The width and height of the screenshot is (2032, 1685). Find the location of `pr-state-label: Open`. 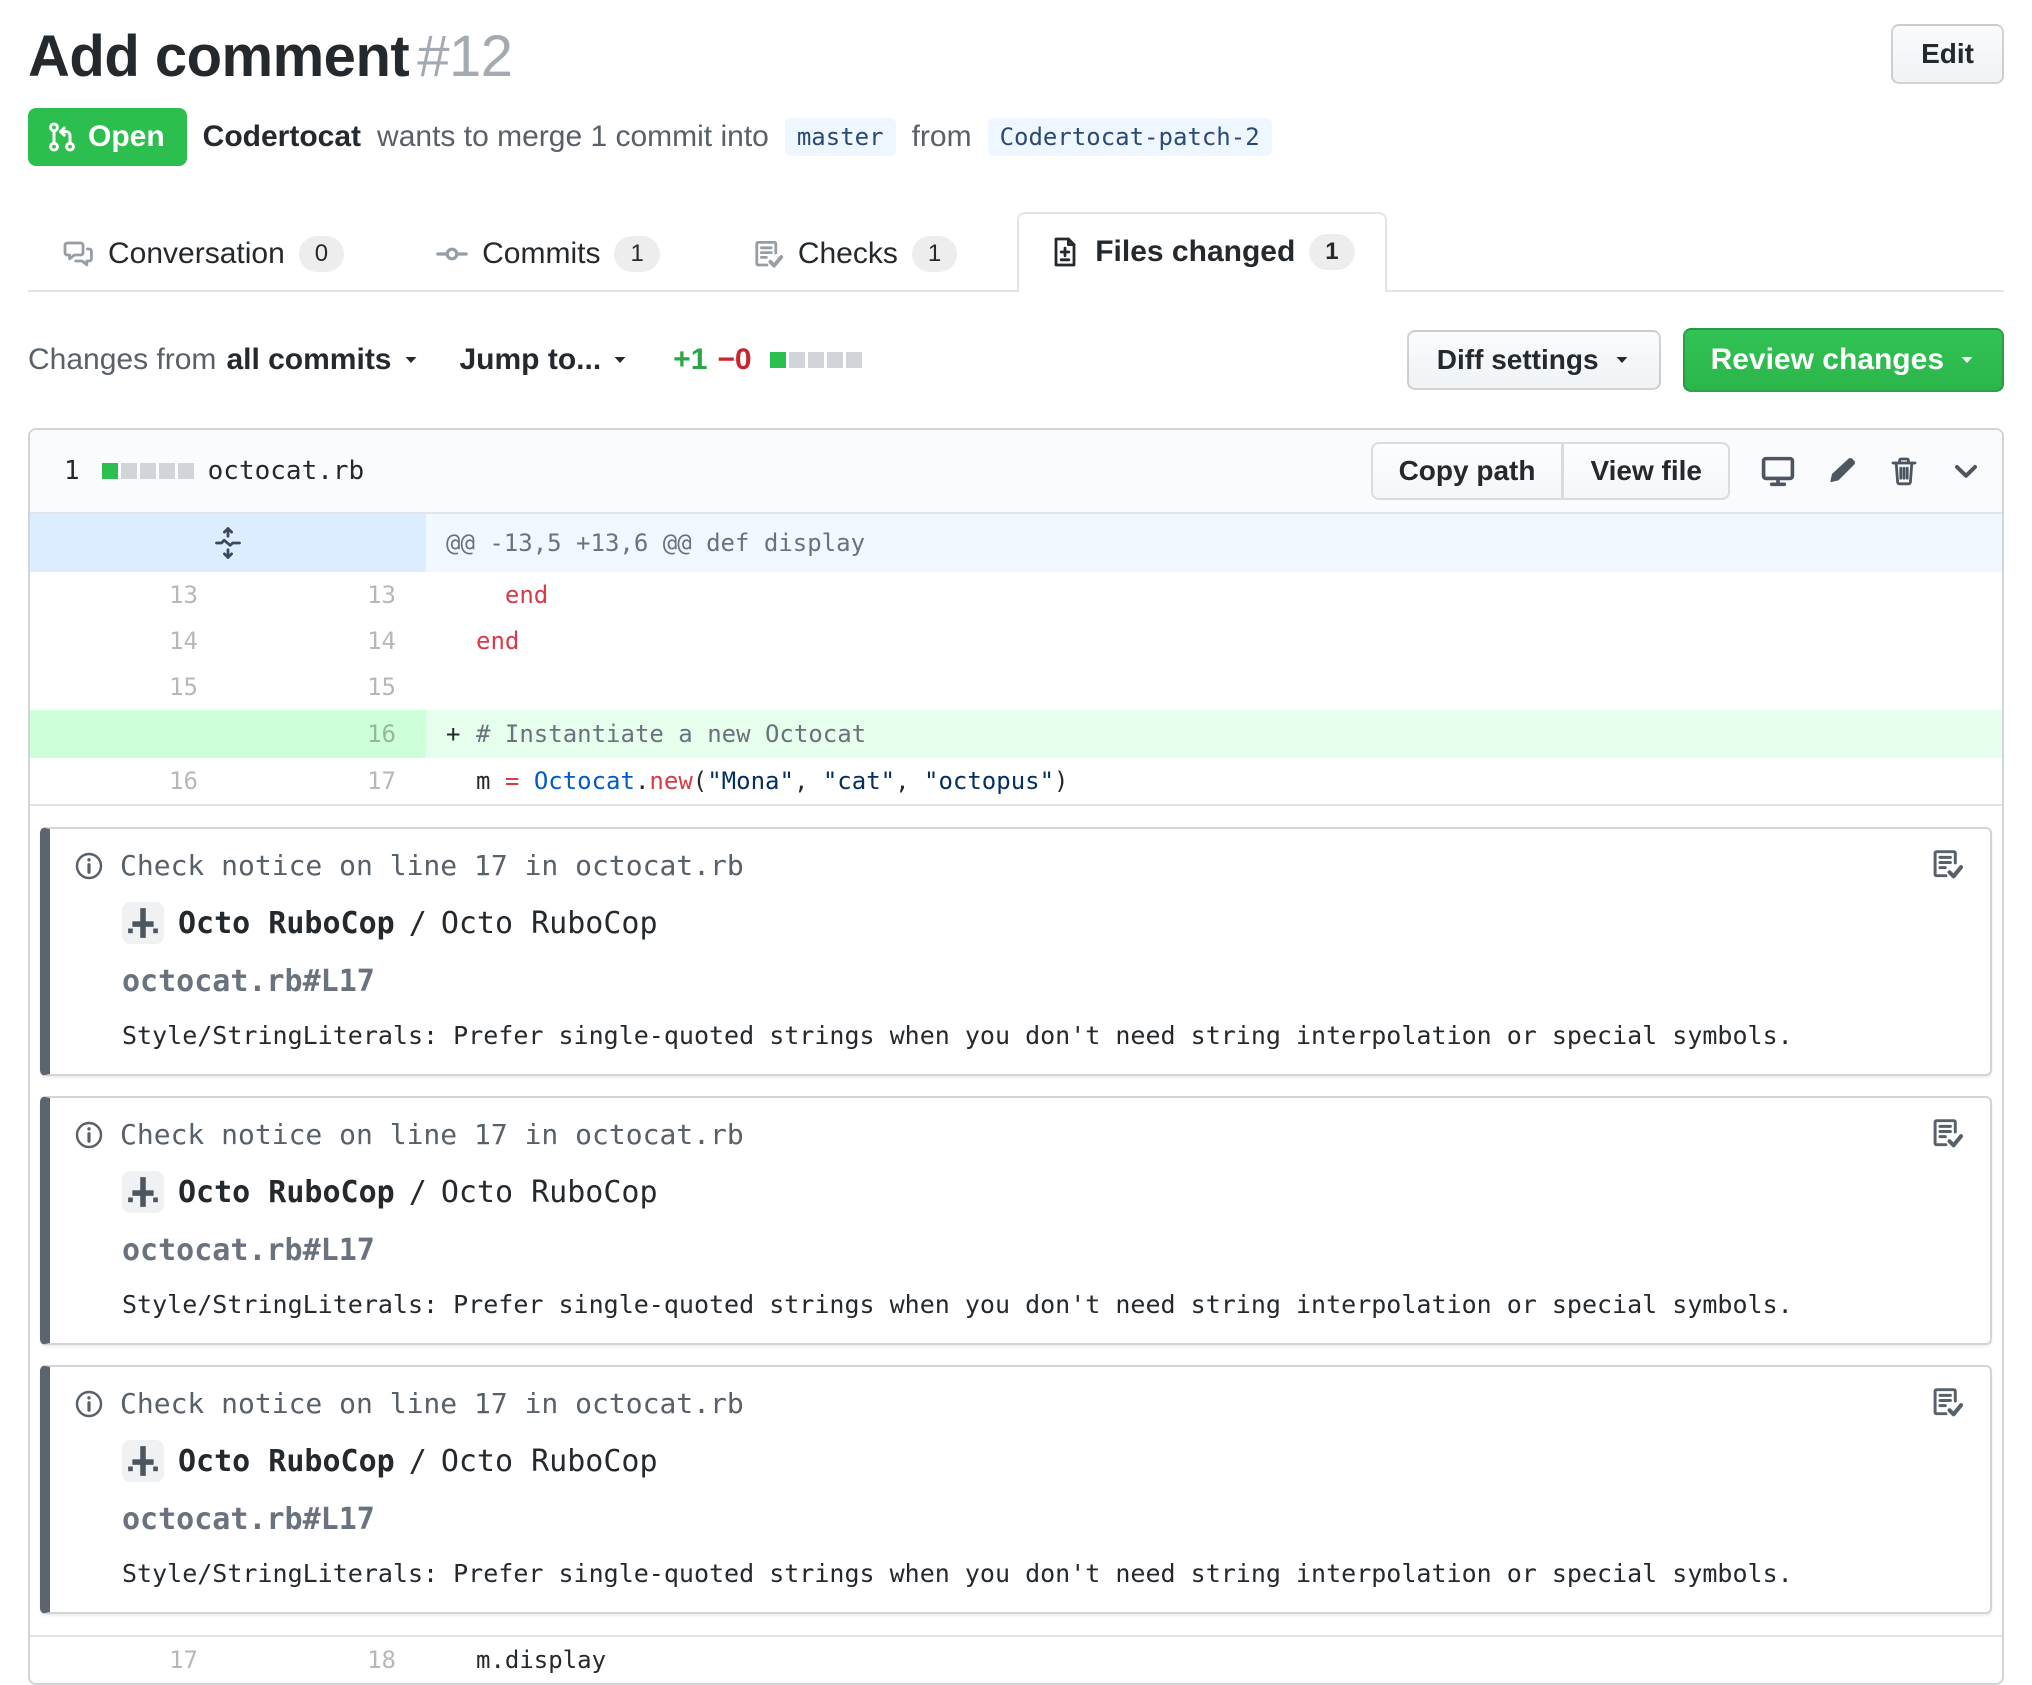

pr-state-label: Open is located at coordinates (126, 136).